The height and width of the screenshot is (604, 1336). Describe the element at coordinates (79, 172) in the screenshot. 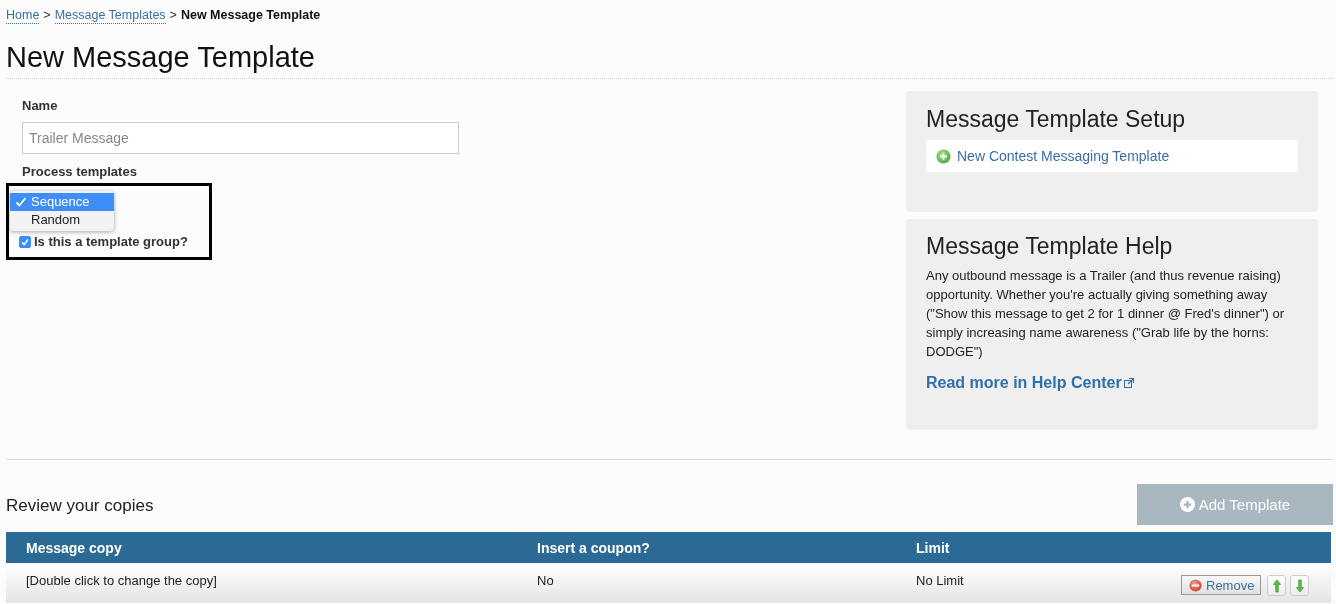

I see `field-label: Process templates` at that location.